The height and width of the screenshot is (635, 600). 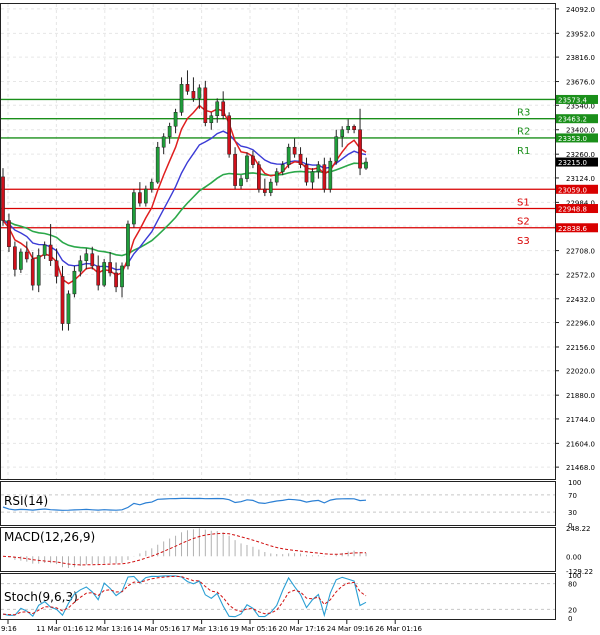 What do you see at coordinates (290, 597) in the screenshot?
I see `stoch-pane: Stoch(9,6,3) 10080 200` at bounding box center [290, 597].